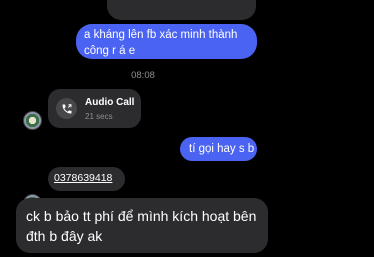 The height and width of the screenshot is (257, 374). I want to click on sent-message: tí gọi hay s b, so click(218, 149).